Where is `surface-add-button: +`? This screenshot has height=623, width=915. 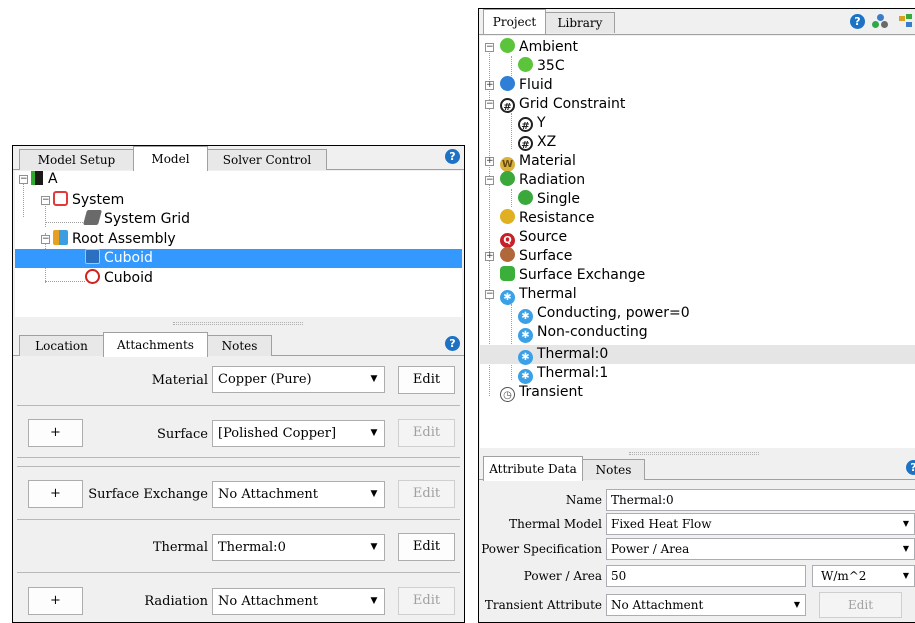
surface-add-button: + is located at coordinates (55, 433).